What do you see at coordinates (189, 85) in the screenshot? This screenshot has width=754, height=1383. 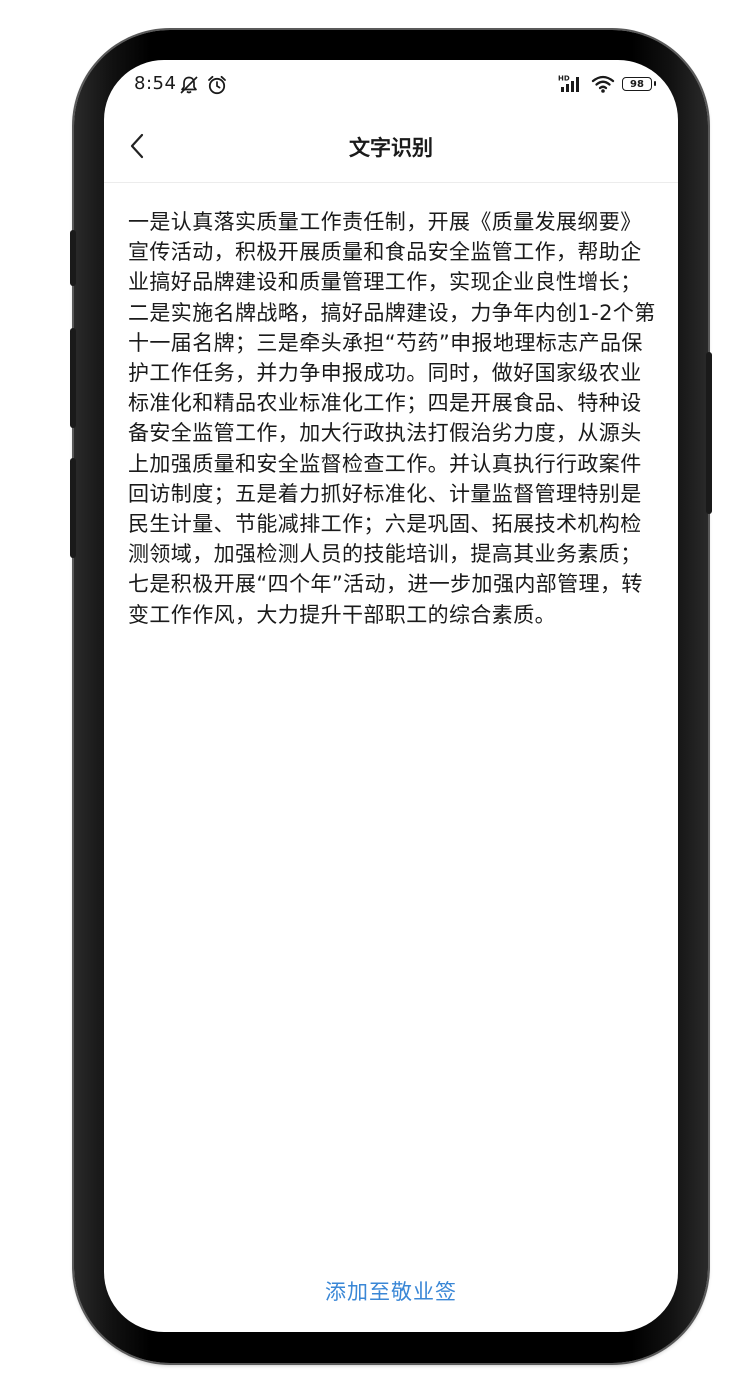 I see `notification-muted-icon` at bounding box center [189, 85].